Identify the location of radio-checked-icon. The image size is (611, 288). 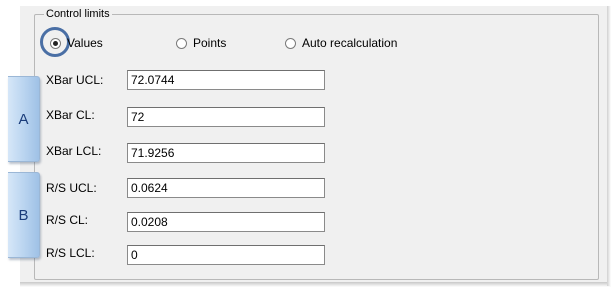
(55, 43).